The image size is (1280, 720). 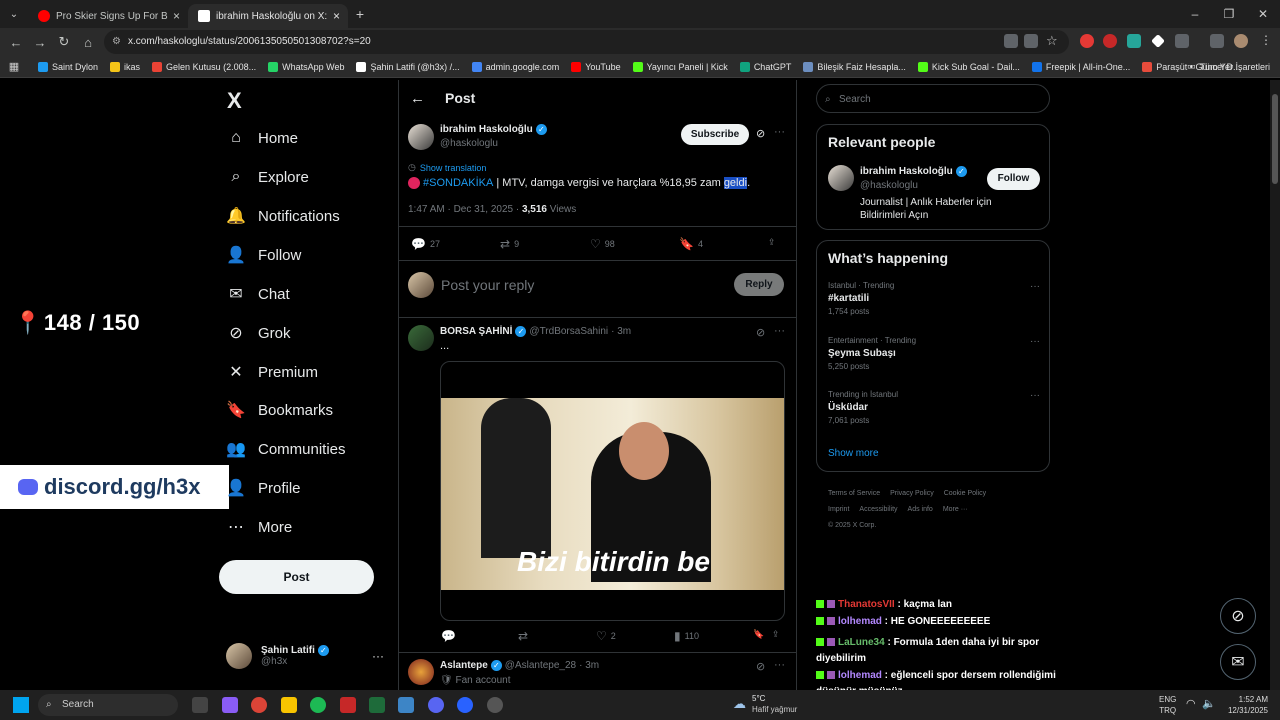 What do you see at coordinates (21, 705) in the screenshot?
I see `windows-start-icon` at bounding box center [21, 705].